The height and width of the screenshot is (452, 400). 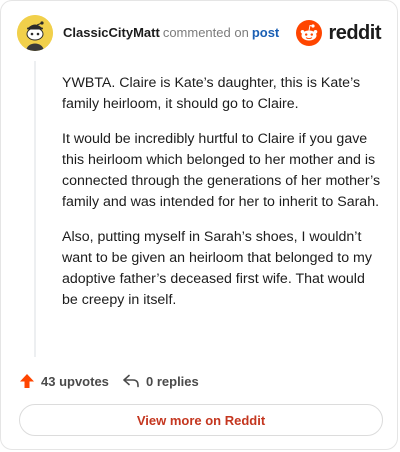 I want to click on reddit-snoo-icon, so click(x=309, y=33).